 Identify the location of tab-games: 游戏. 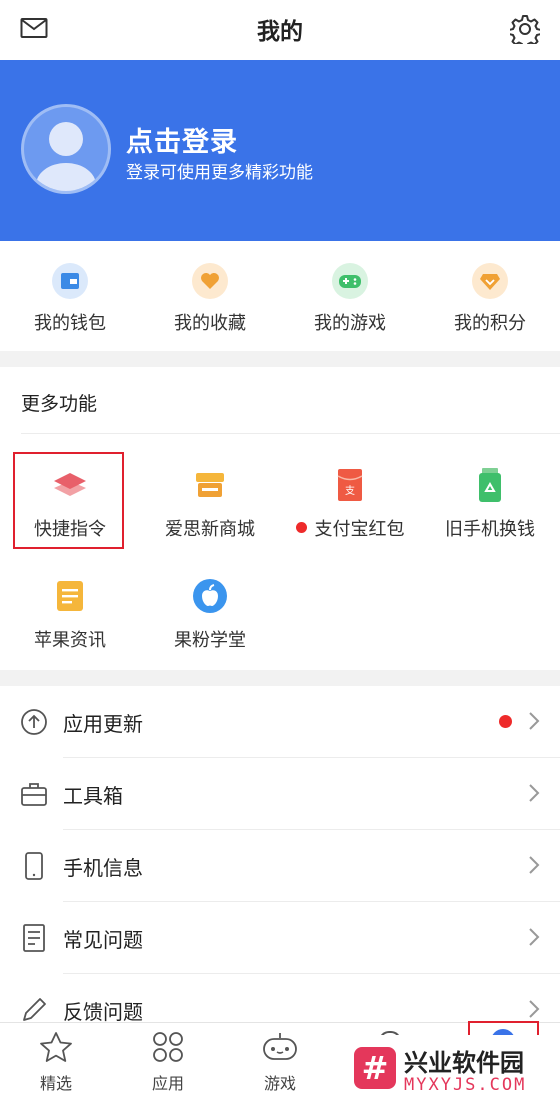
(280, 1065).